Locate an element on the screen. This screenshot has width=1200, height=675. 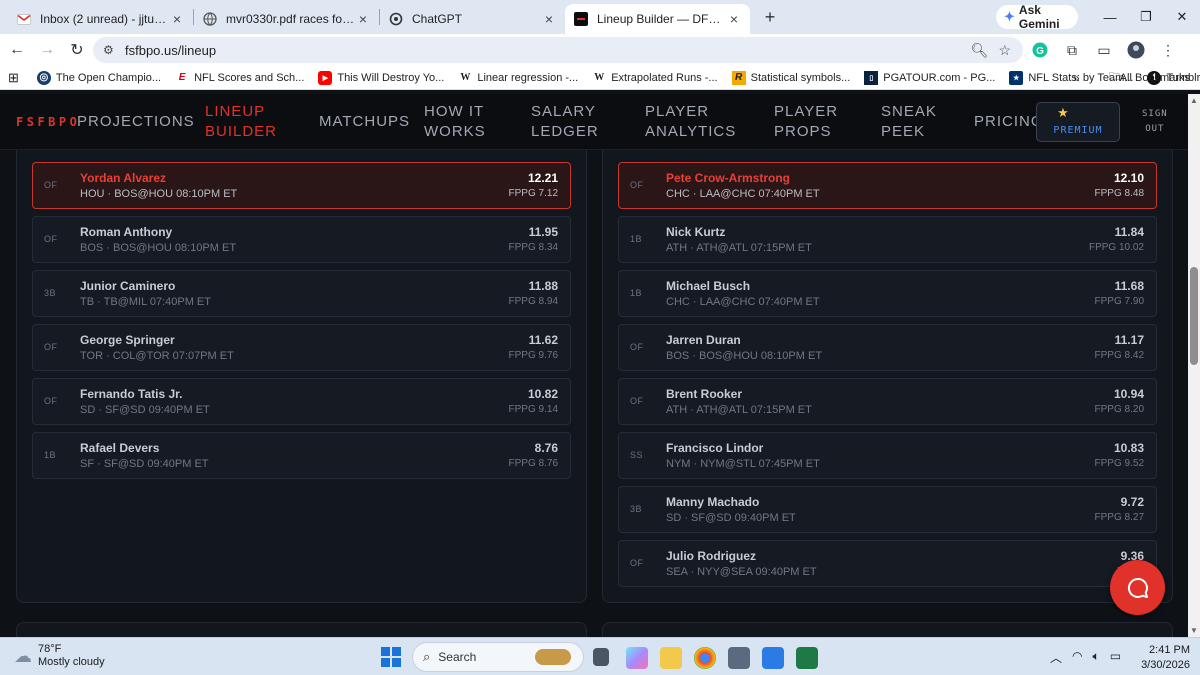
tab-gmail: Inbox (2 unread) - jjtuttle131@ × is located at coordinates (100, 19).